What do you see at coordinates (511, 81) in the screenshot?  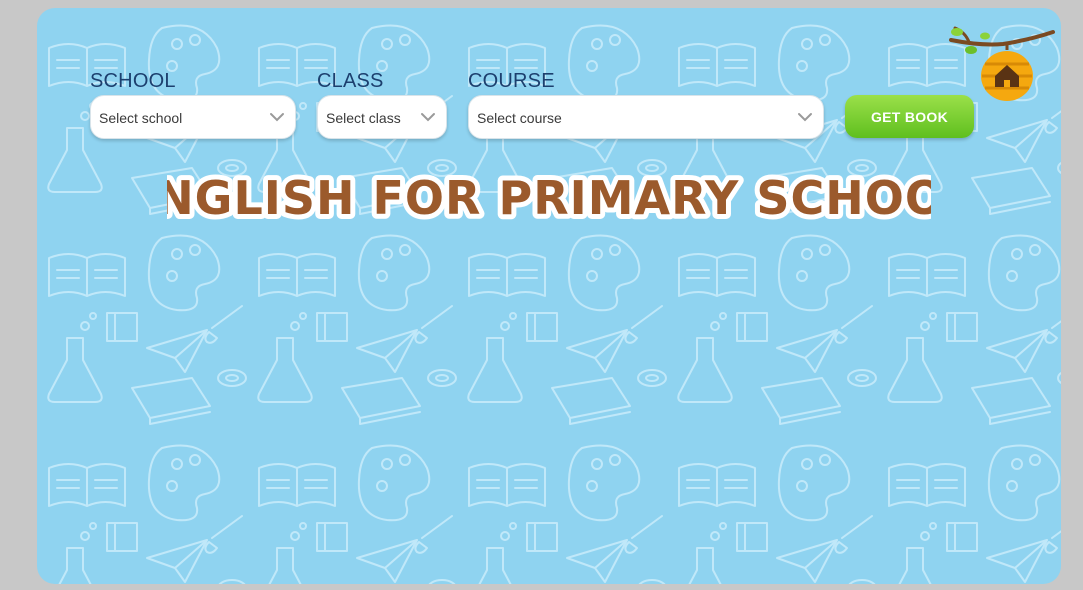 I see `course-label: COURSE` at bounding box center [511, 81].